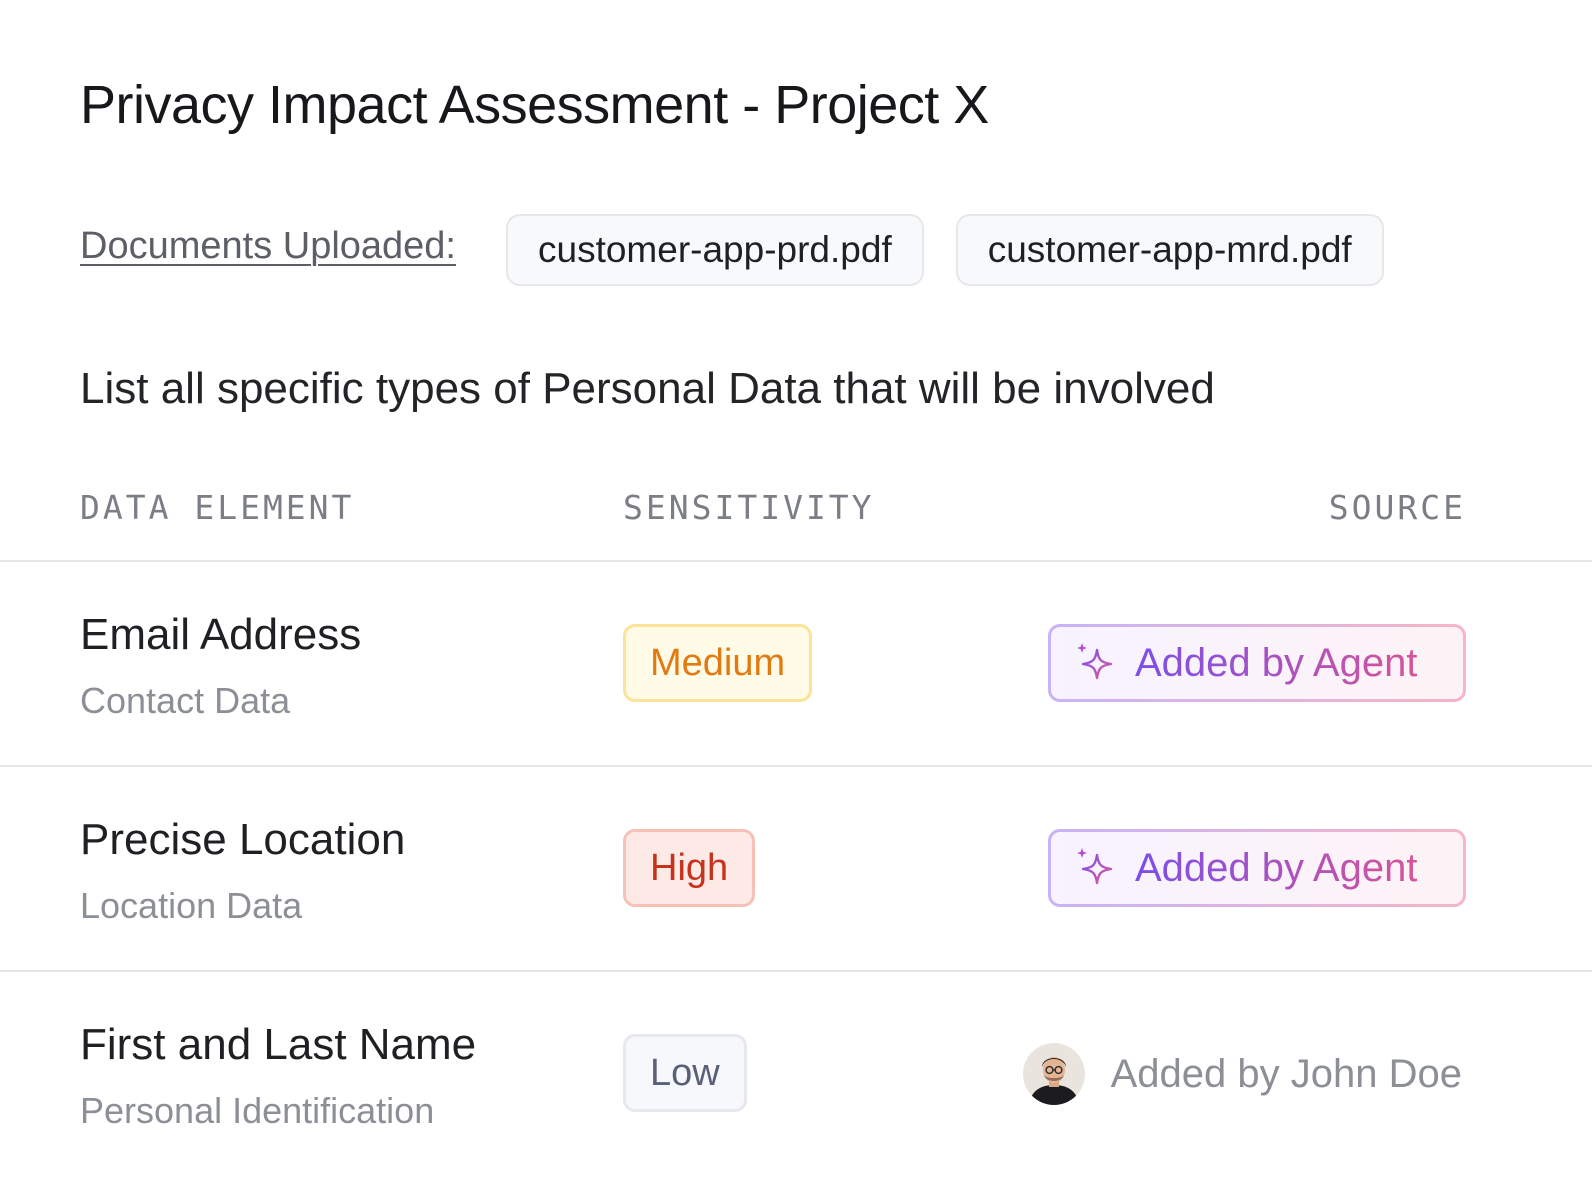 This screenshot has height=1200, width=1592. I want to click on data-element-category: Location Data, so click(191, 905).